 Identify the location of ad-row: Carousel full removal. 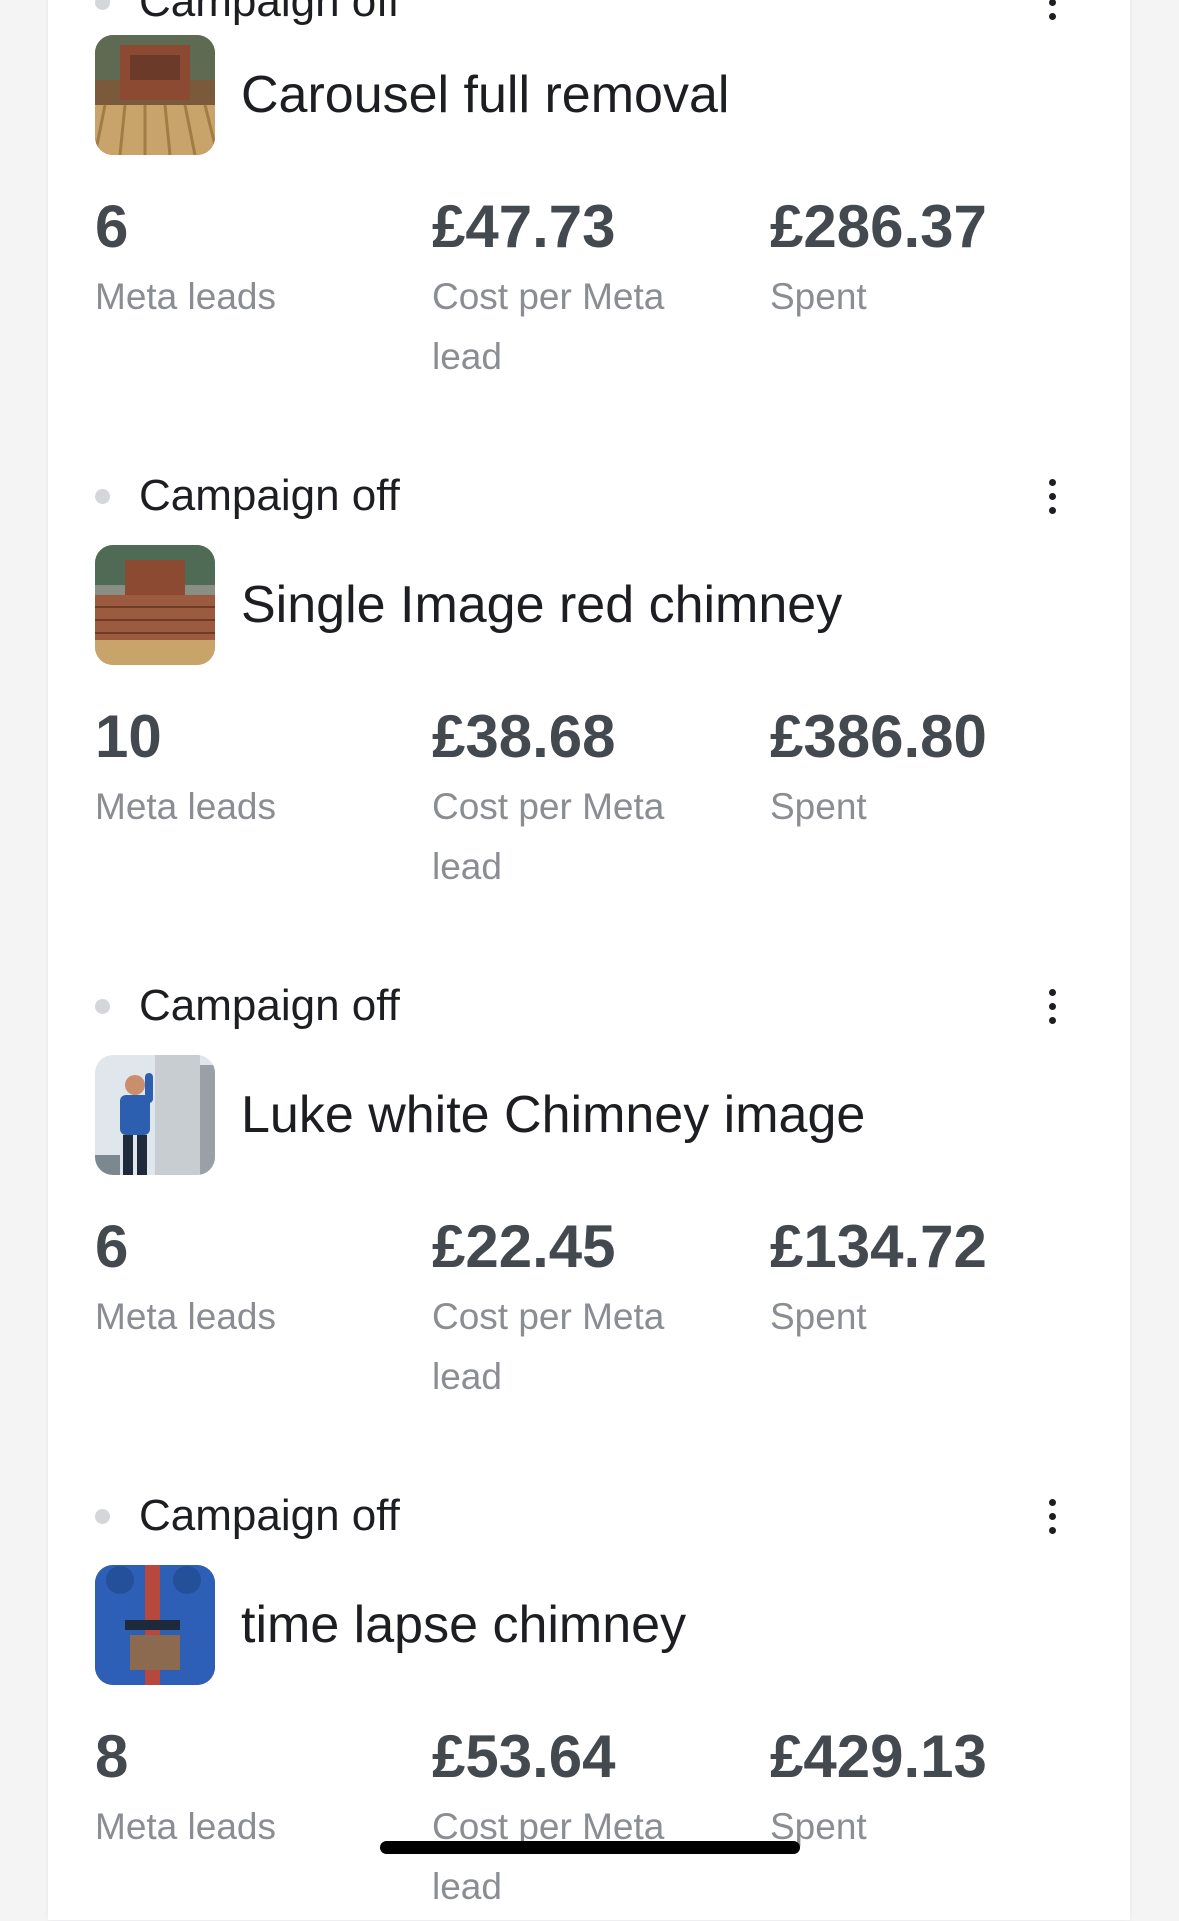
(585, 95).